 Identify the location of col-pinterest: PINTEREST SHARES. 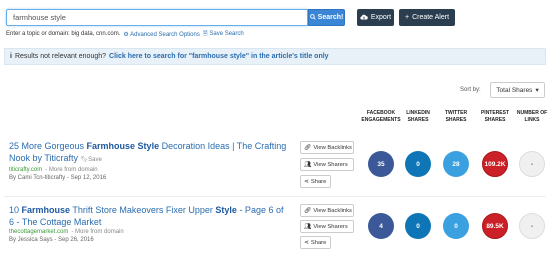
(495, 116).